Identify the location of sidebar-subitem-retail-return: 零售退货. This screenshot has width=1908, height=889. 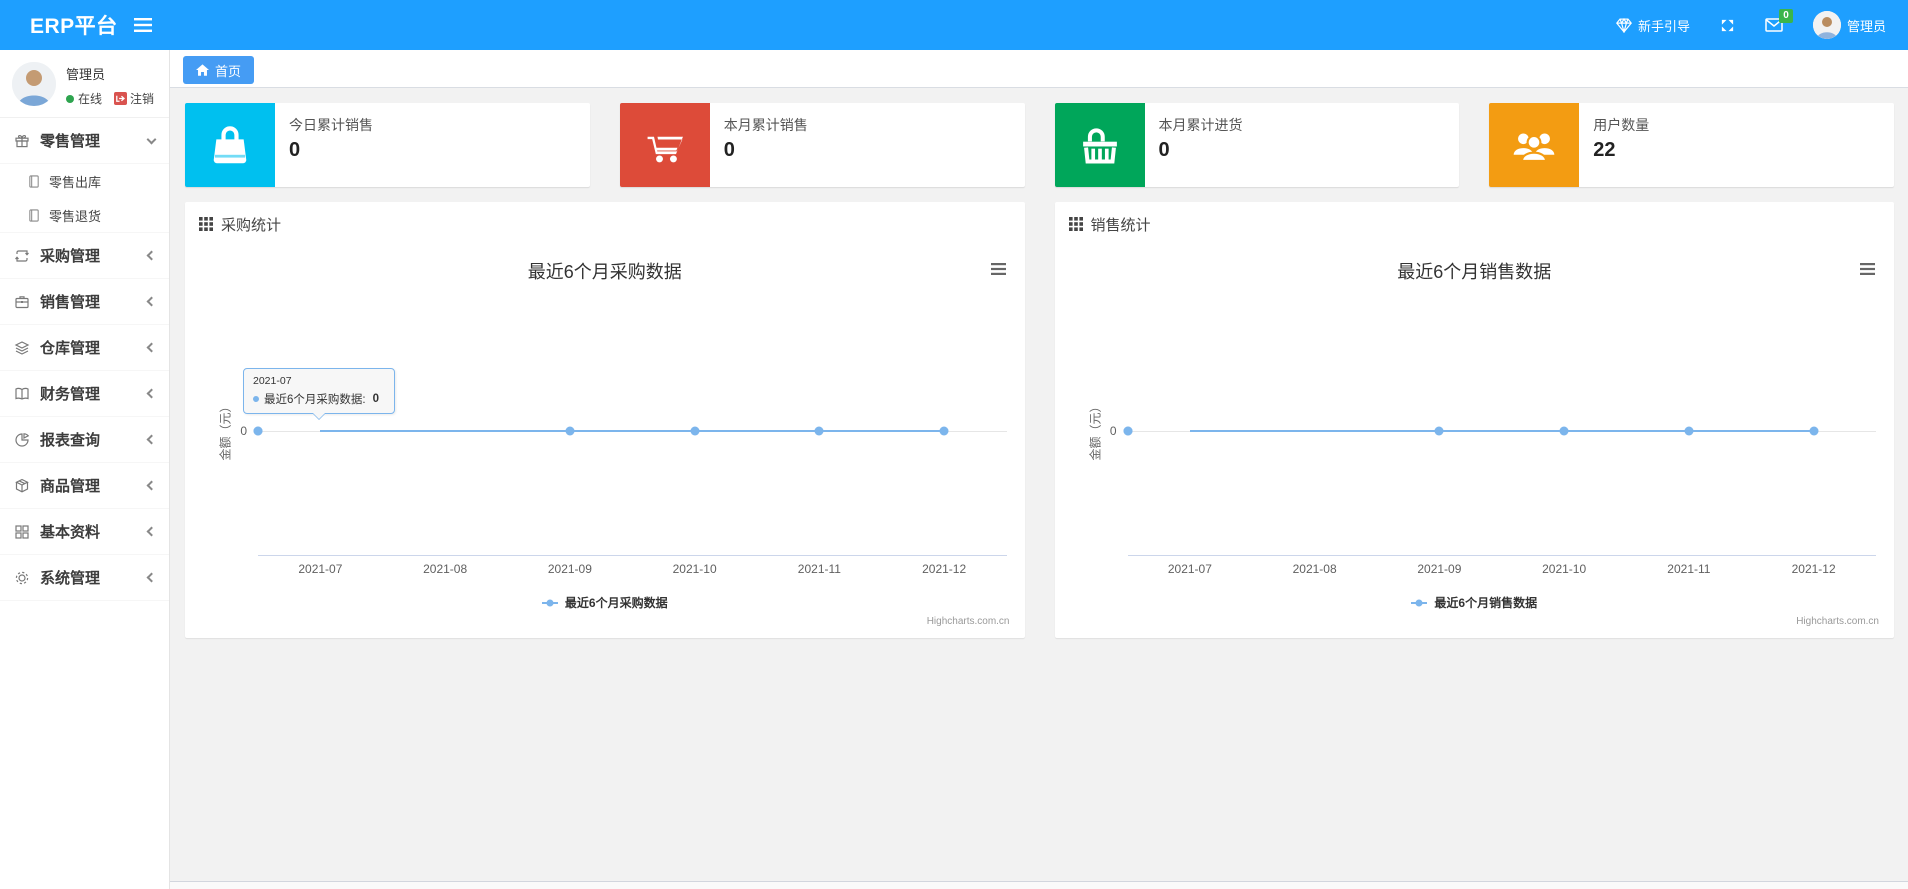
(84, 215).